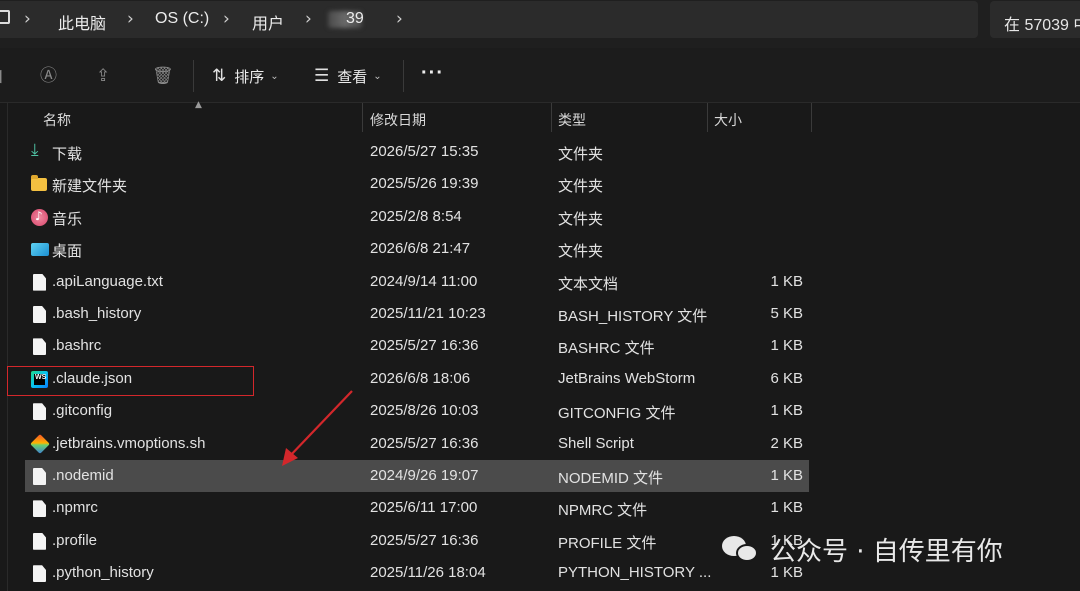 This screenshot has height=591, width=1080. What do you see at coordinates (129, 443) in the screenshot?
I see `file-name: .jetbrains.vmoptions.sh` at bounding box center [129, 443].